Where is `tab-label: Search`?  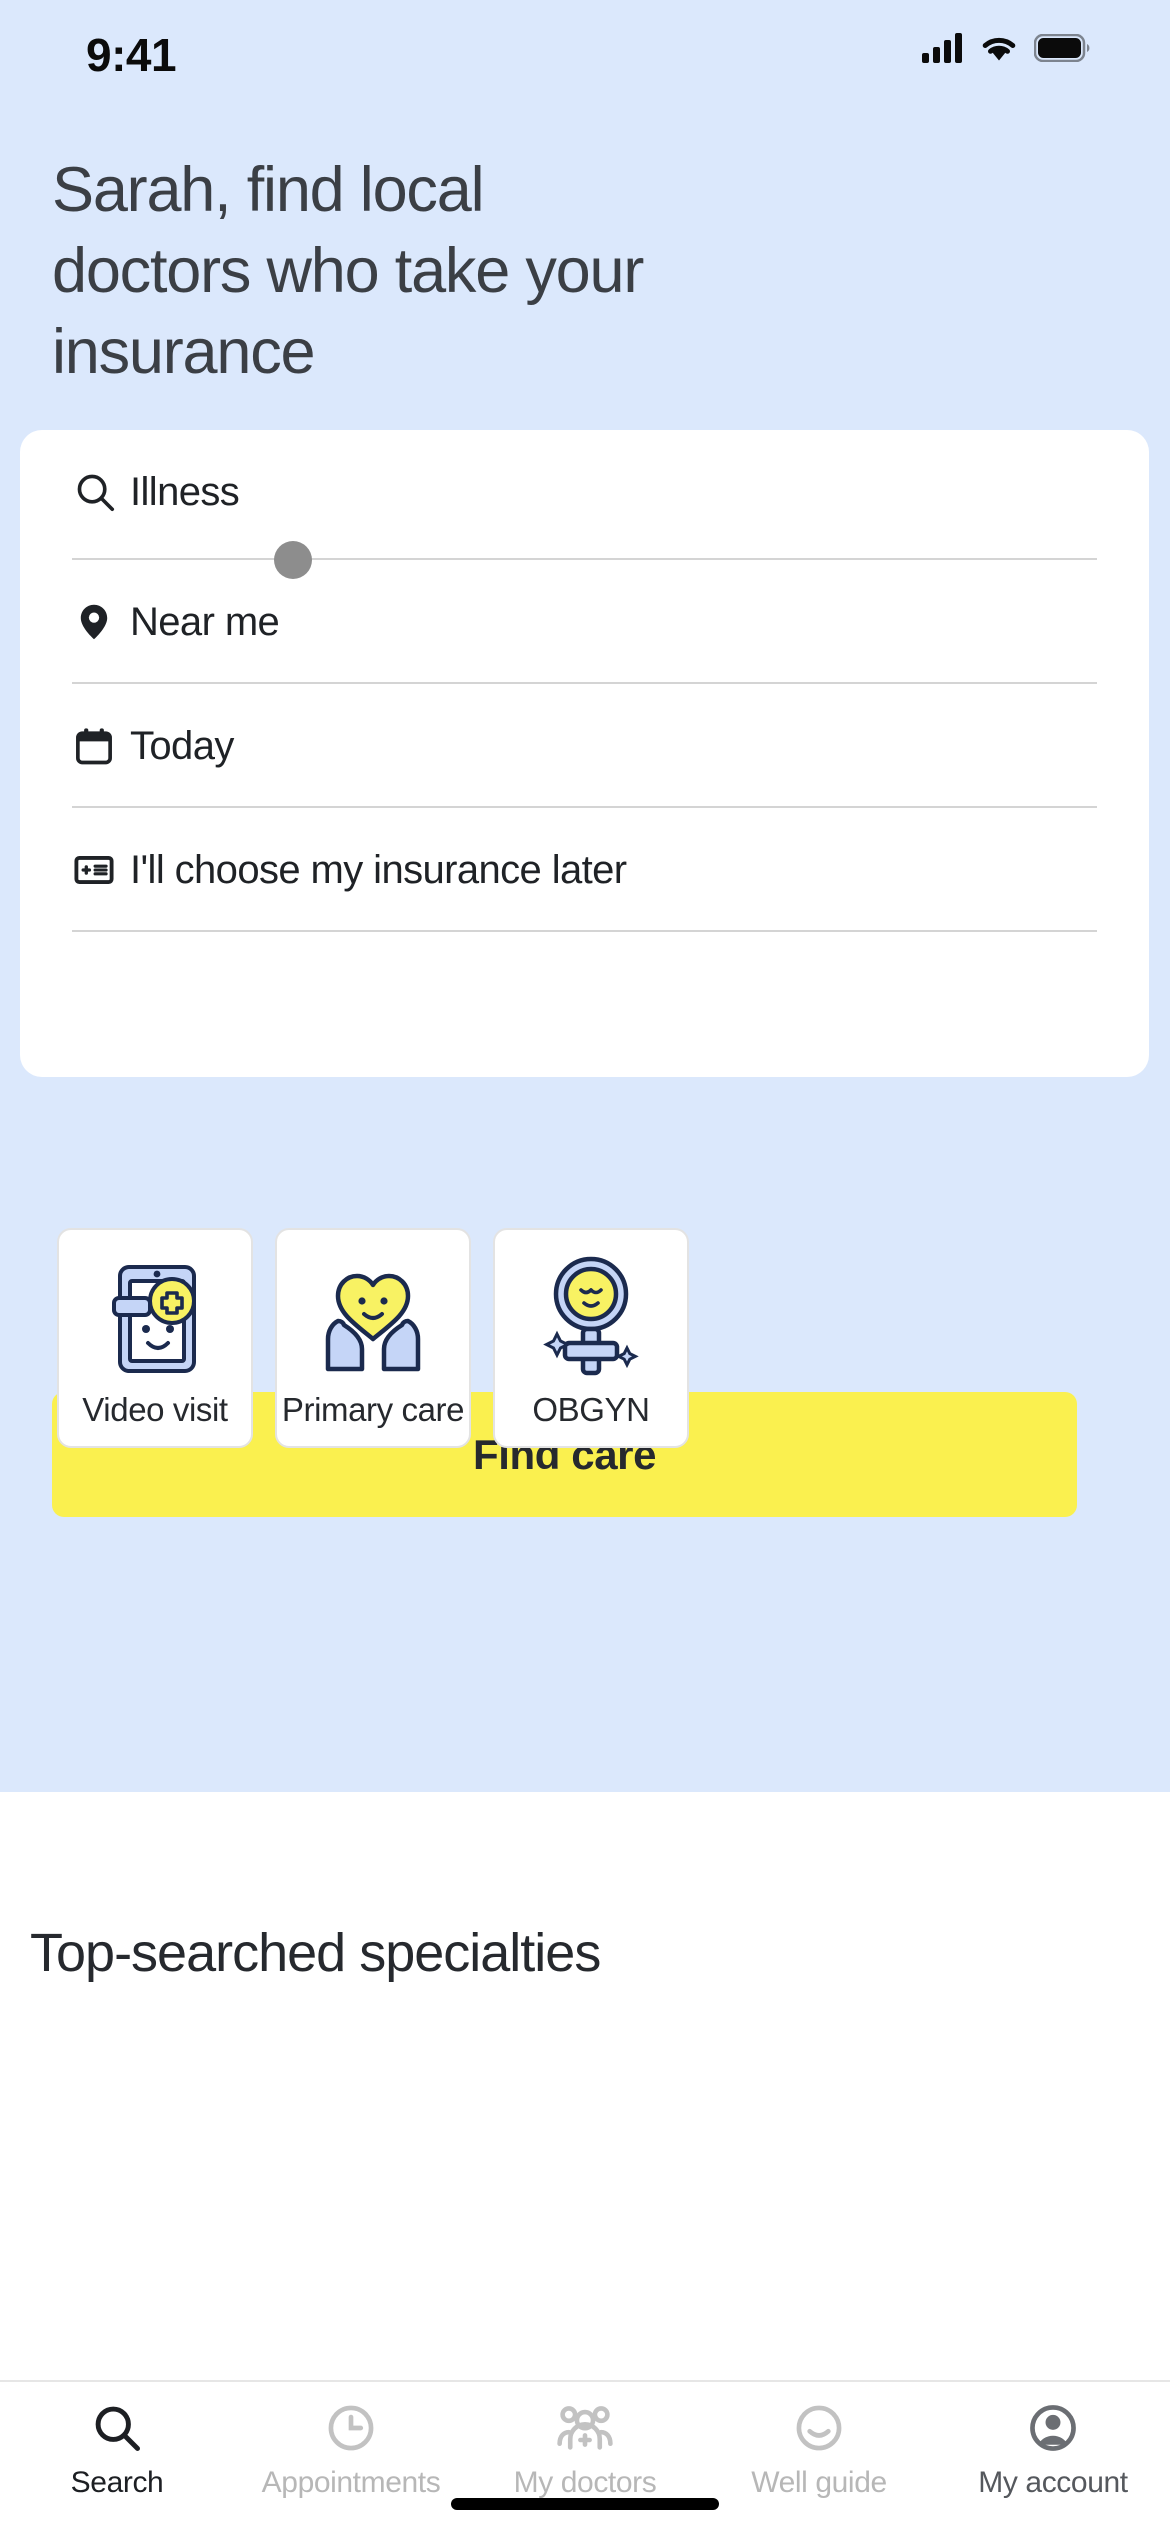
tab-label: Search is located at coordinates (117, 2482).